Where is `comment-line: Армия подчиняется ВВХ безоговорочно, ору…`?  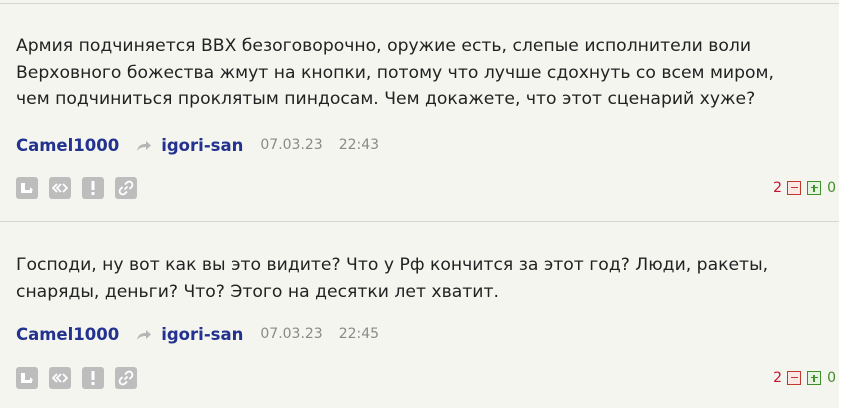 comment-line: Армия подчиняется ВВХ безоговорочно, ору… is located at coordinates (384, 46).